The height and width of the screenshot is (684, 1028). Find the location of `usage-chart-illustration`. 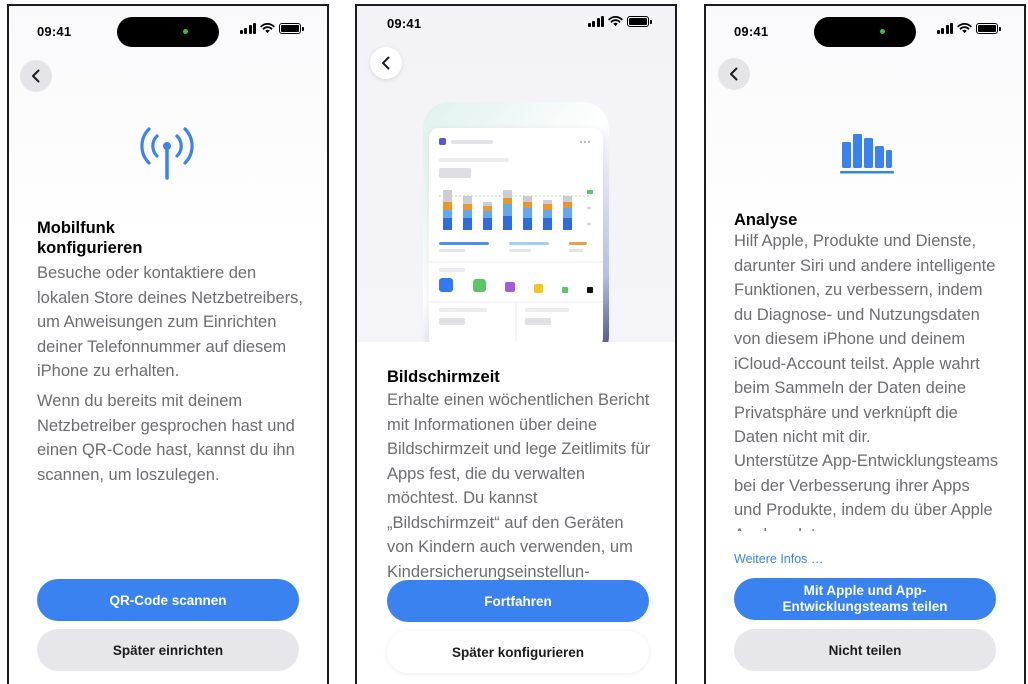

usage-chart-illustration is located at coordinates (516, 243).